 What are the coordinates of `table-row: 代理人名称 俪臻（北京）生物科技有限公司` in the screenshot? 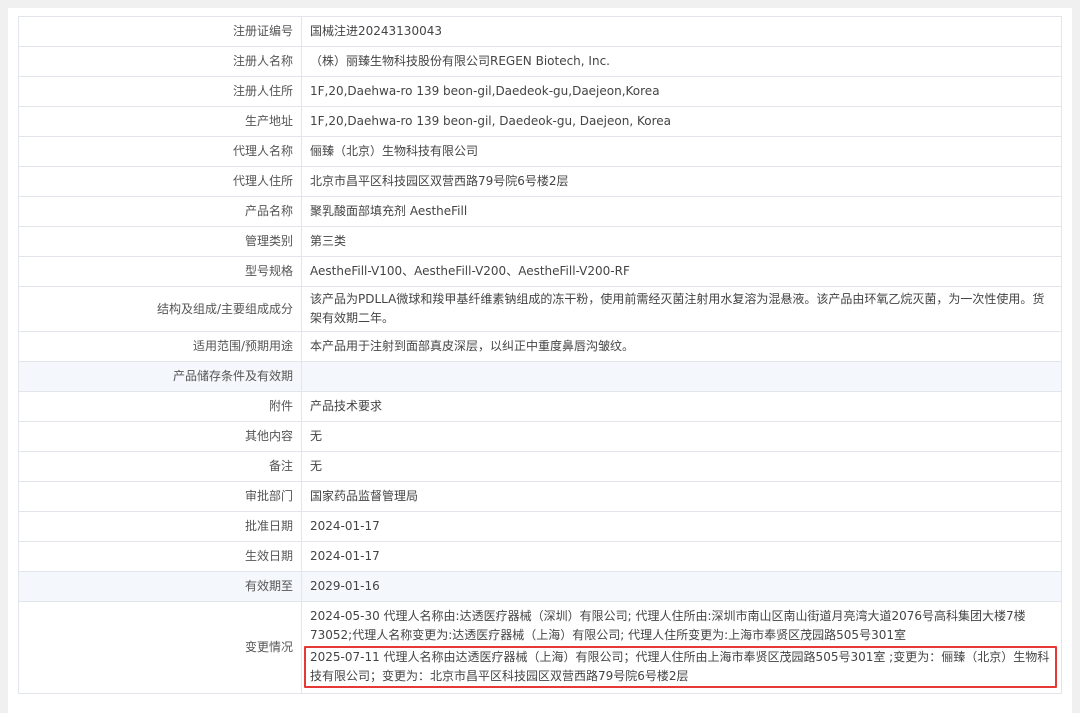 It's located at (540, 151).